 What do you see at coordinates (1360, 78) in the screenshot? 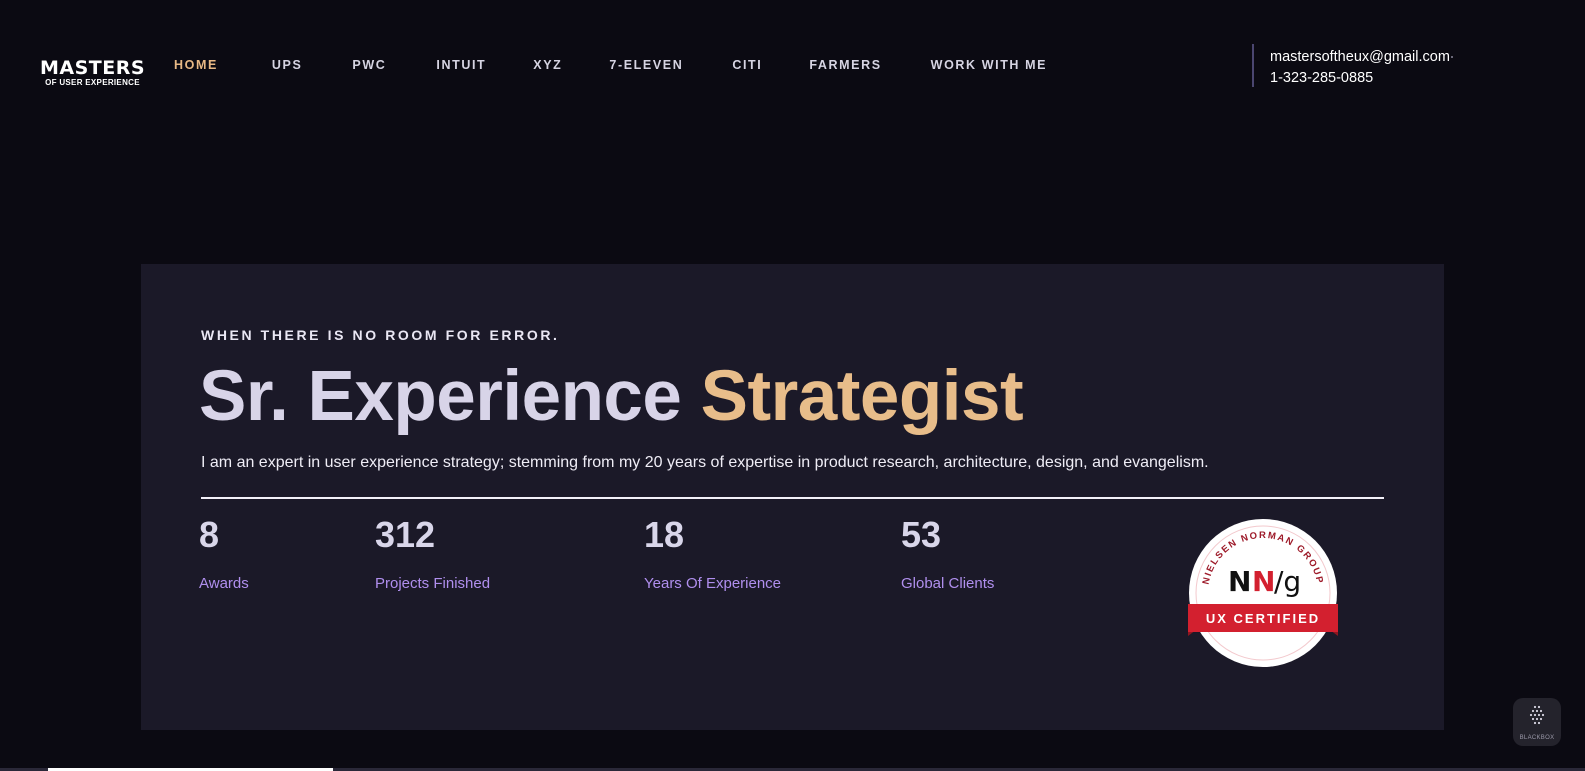
I see `contact-phone: 1-323-285-0885` at bounding box center [1360, 78].